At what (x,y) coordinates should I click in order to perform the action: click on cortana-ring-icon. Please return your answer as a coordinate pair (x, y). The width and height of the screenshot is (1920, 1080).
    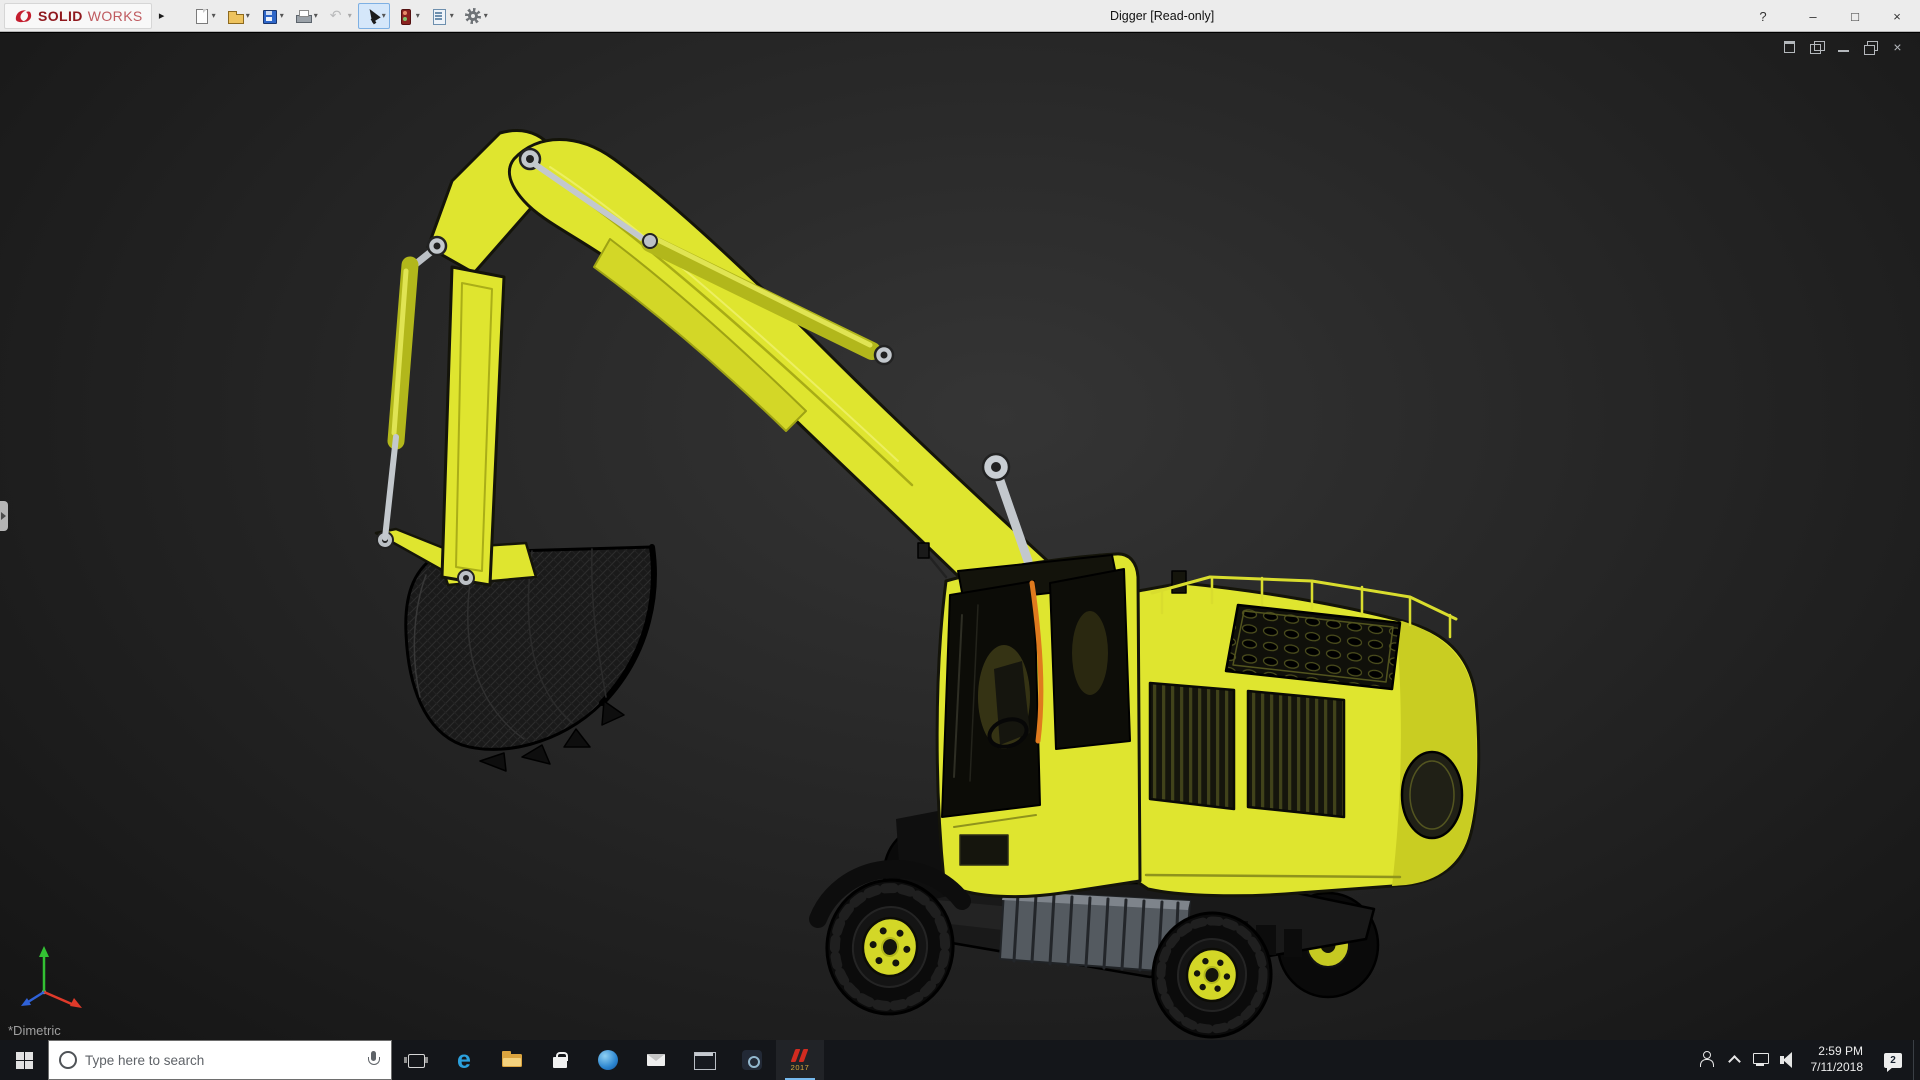
    Looking at the image, I should click on (68, 1060).